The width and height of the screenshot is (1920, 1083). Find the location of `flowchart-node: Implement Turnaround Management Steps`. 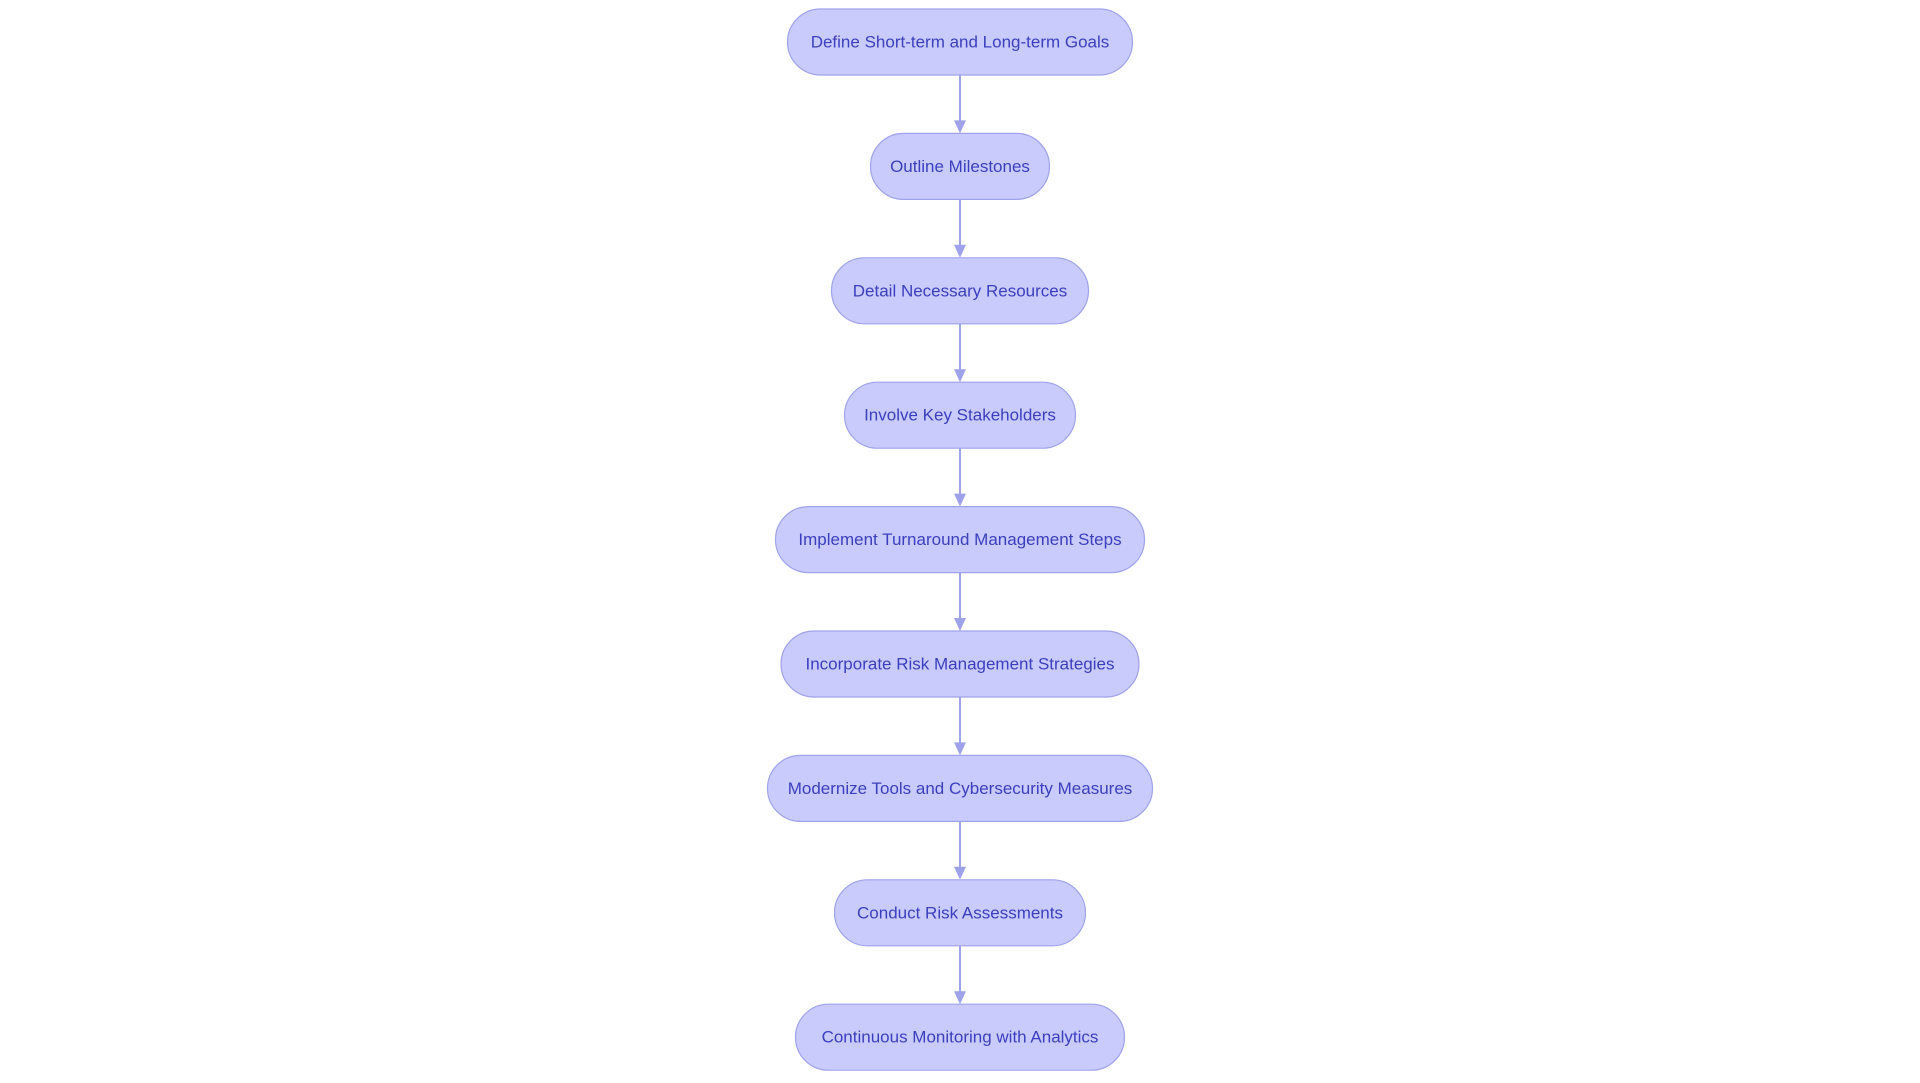

flowchart-node: Implement Turnaround Management Steps is located at coordinates (960, 540).